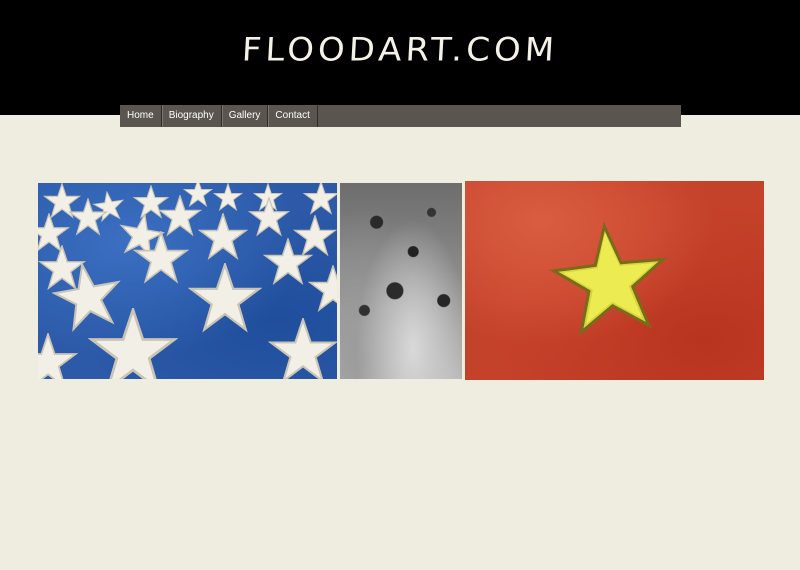  I want to click on photo-grey-texture, so click(401, 281).